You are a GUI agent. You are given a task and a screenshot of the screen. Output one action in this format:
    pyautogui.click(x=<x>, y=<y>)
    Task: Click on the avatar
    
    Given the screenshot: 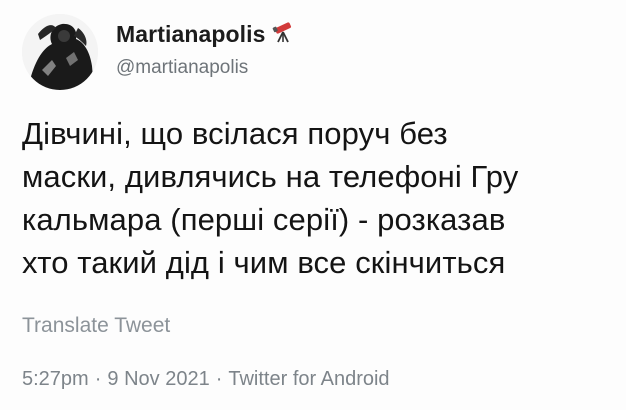 What is the action you would take?
    pyautogui.click(x=60, y=52)
    